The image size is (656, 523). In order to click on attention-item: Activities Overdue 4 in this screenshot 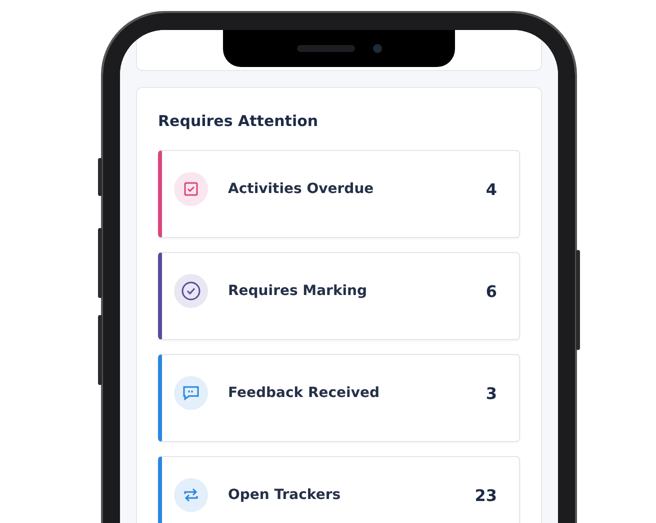, I will do `click(339, 194)`.